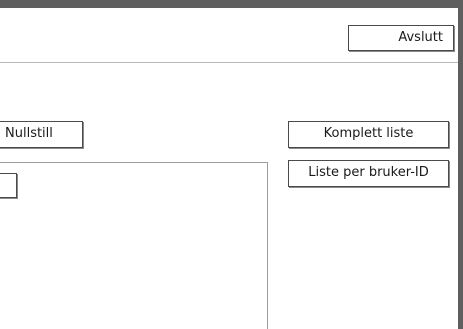 Image resolution: width=463 pixels, height=329 pixels. I want to click on reset-button: Nullstill, so click(41, 134).